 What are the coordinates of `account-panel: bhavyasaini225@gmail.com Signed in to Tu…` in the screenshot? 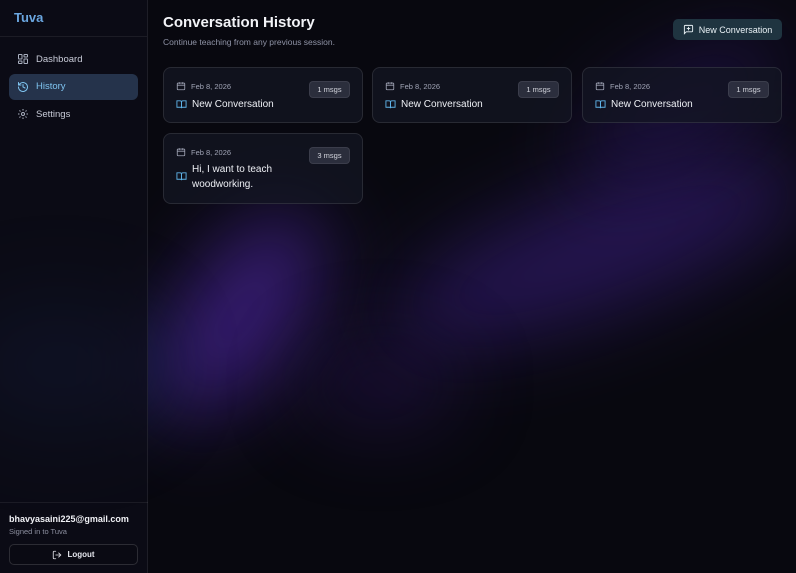 It's located at (74, 537).